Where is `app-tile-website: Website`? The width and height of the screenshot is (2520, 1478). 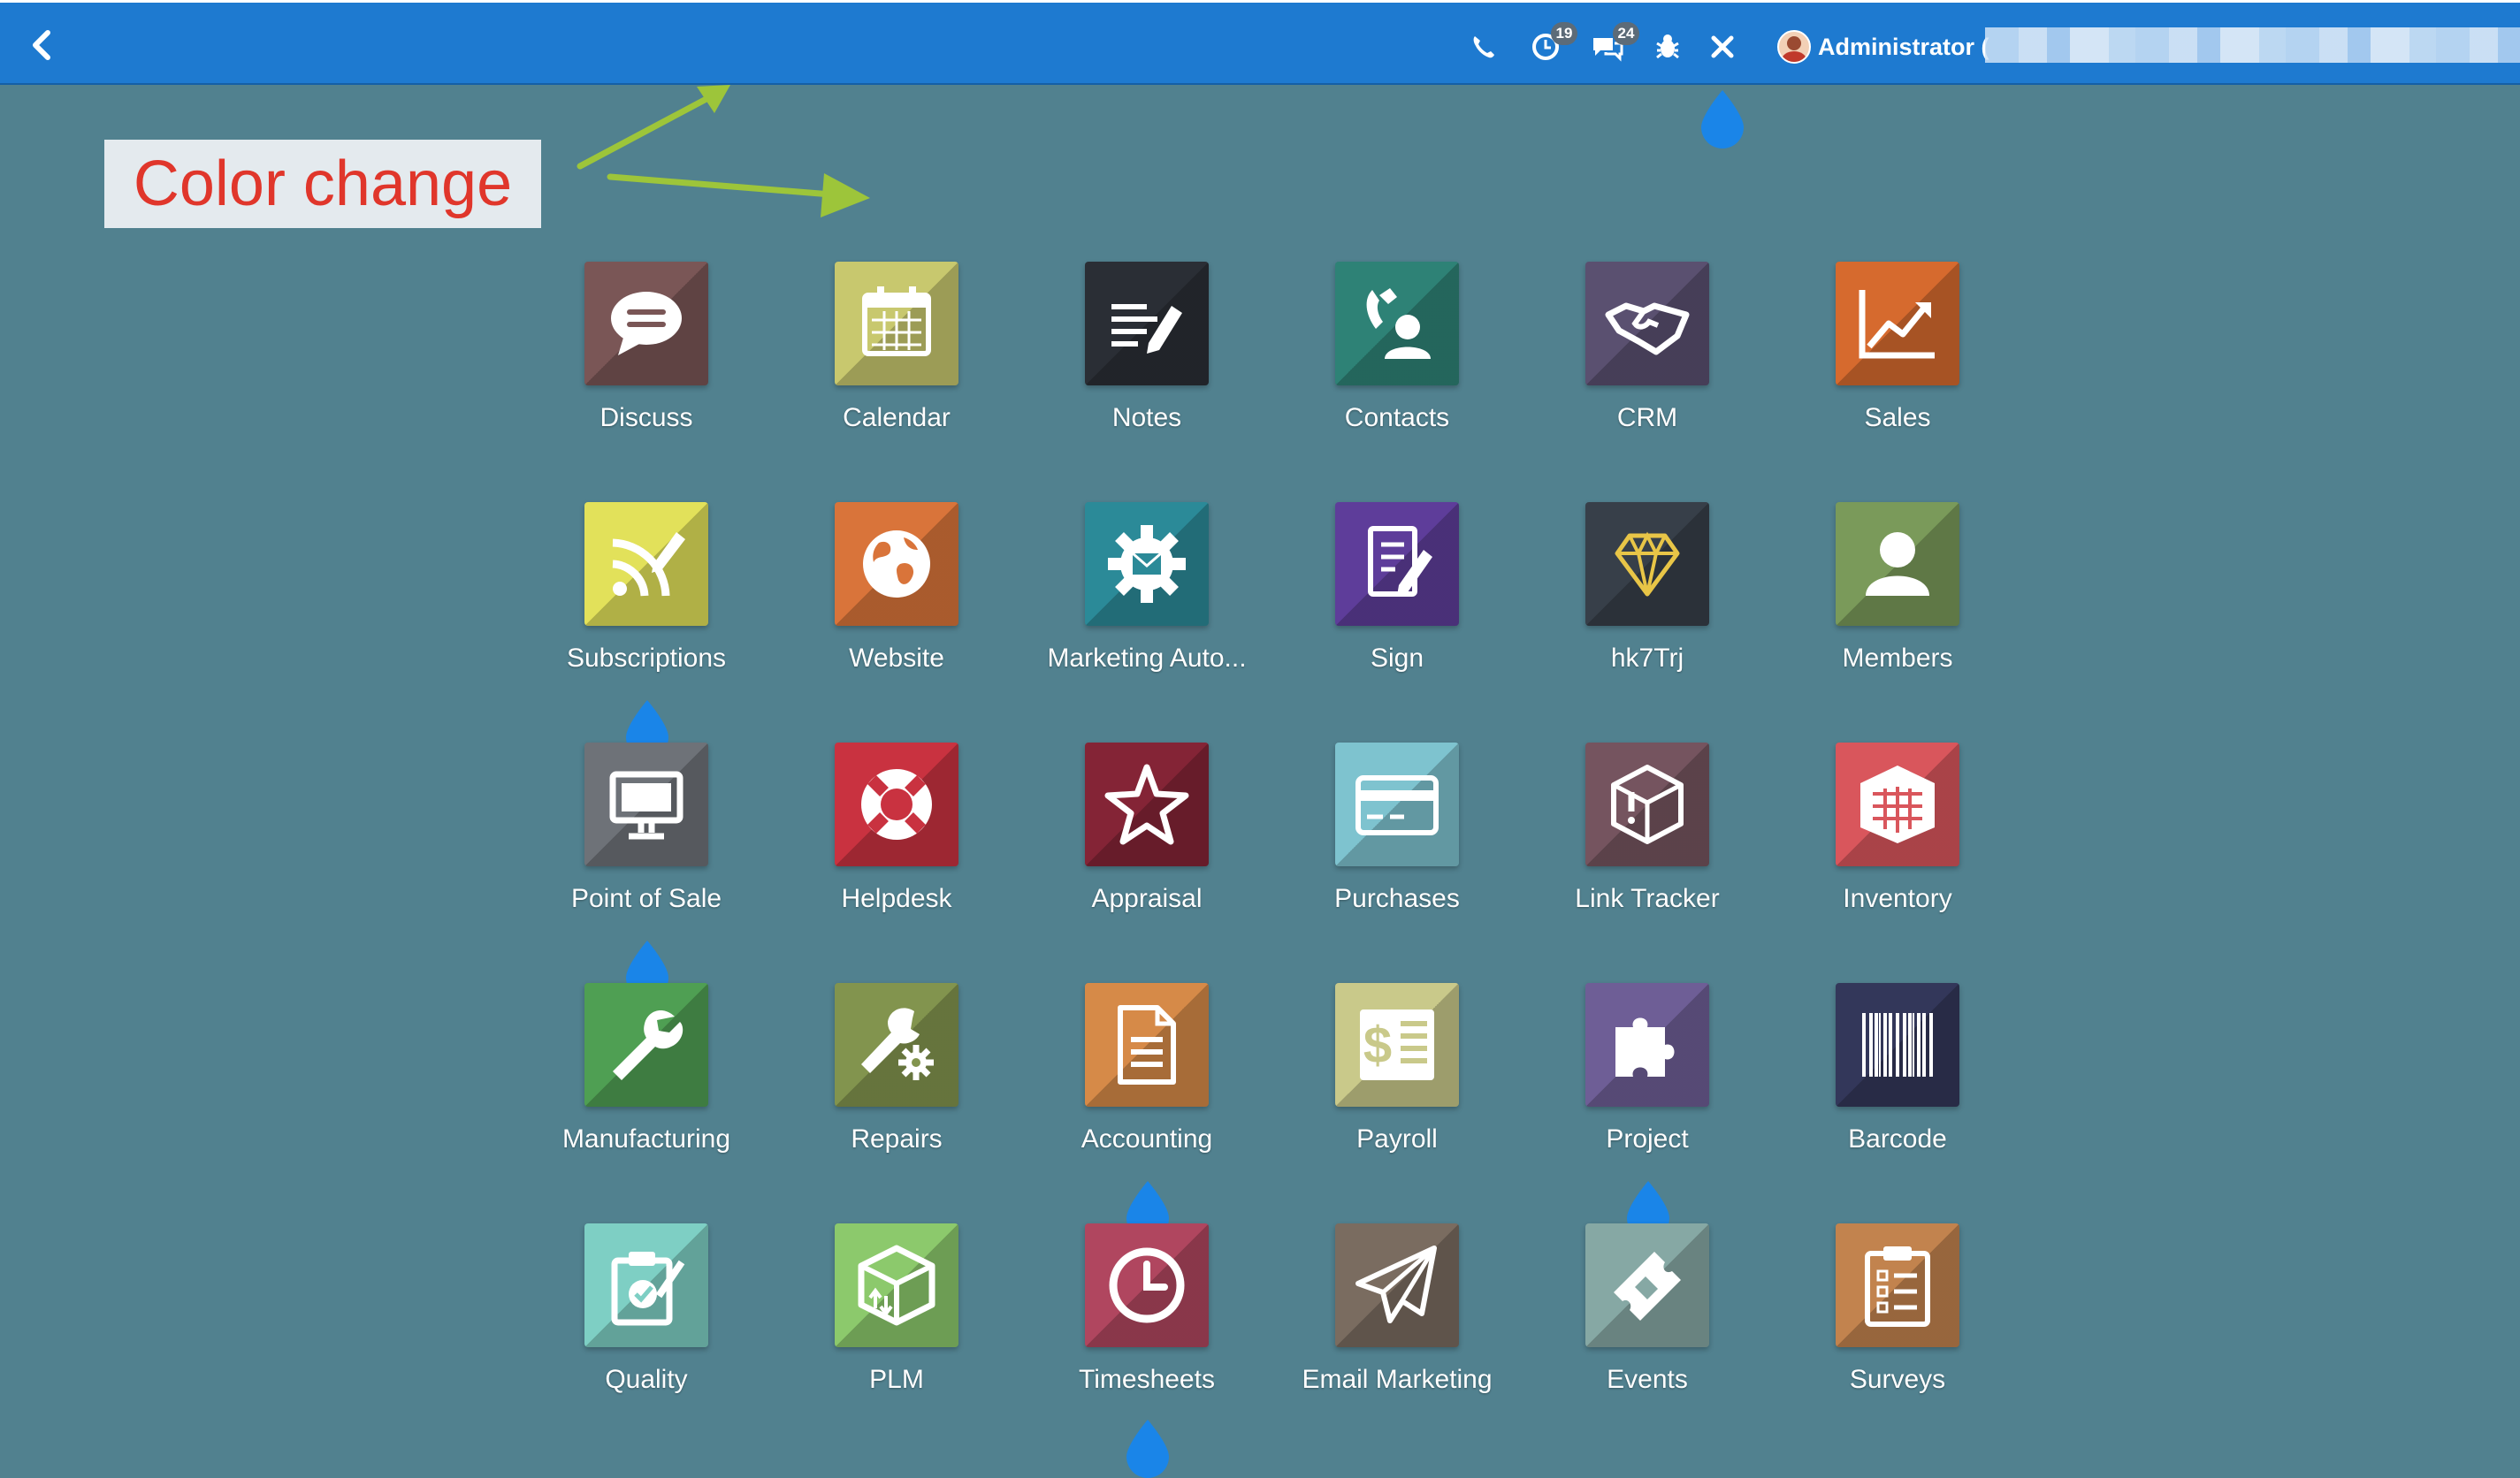
app-tile-website: Website is located at coordinates (897, 608).